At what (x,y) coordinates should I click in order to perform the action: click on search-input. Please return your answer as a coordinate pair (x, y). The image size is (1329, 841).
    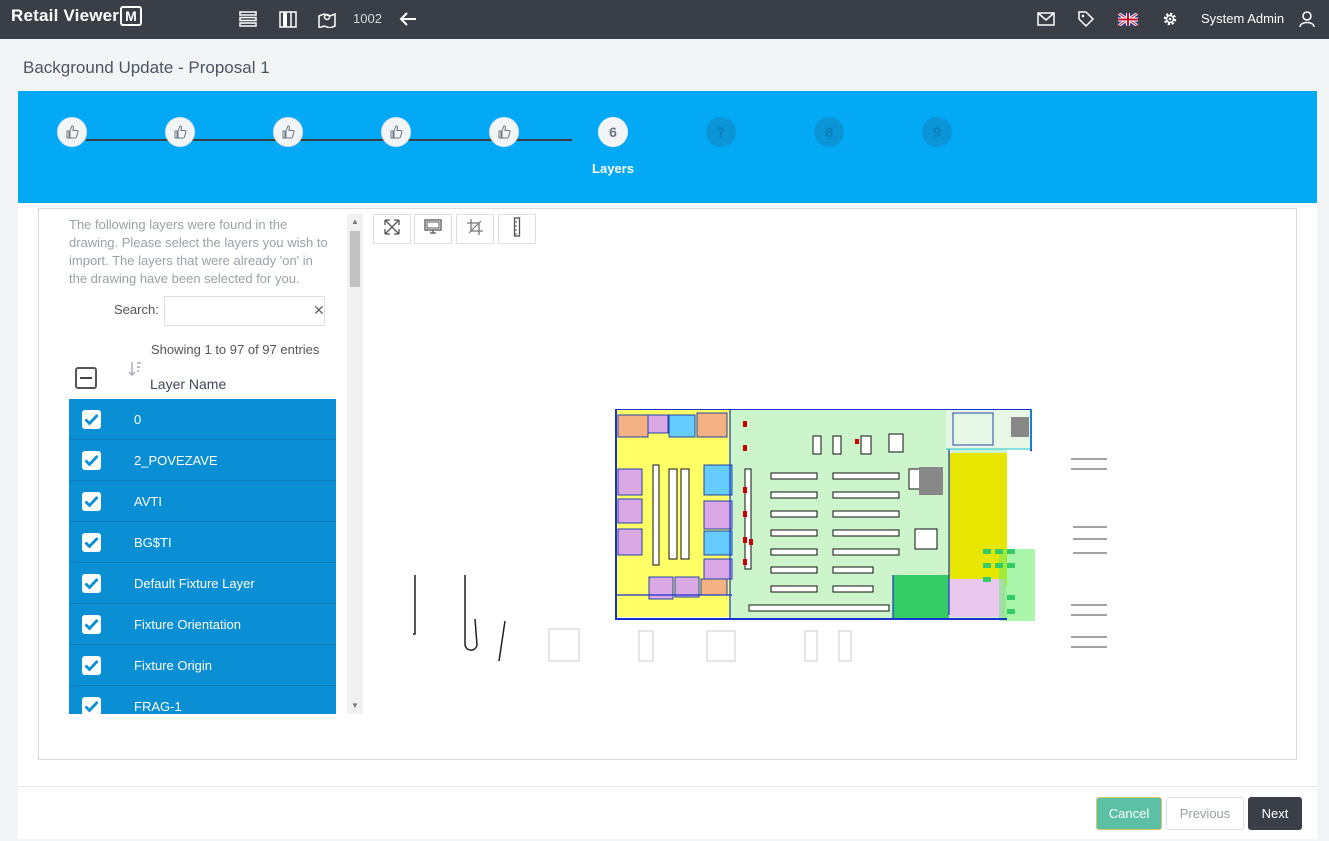
    Looking at the image, I should click on (244, 311).